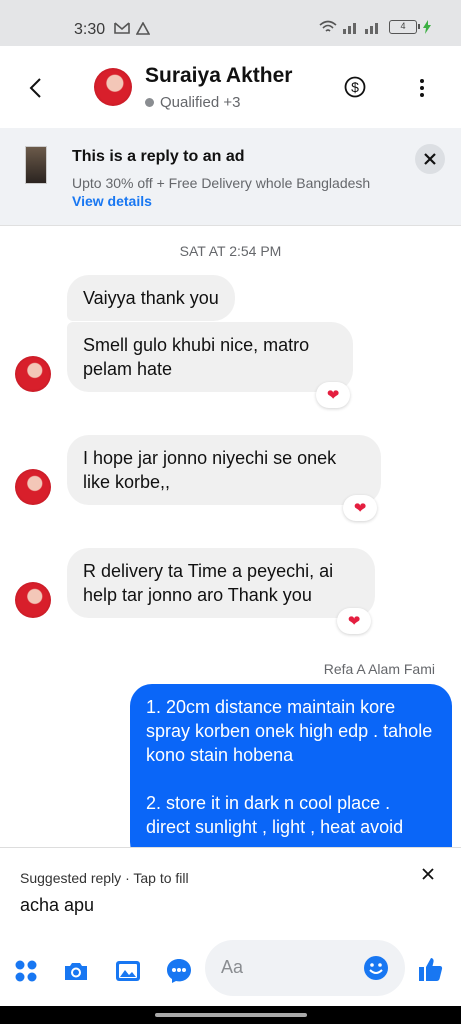 Image resolution: width=461 pixels, height=1024 pixels. I want to click on message-composer: Aa, so click(230, 969).